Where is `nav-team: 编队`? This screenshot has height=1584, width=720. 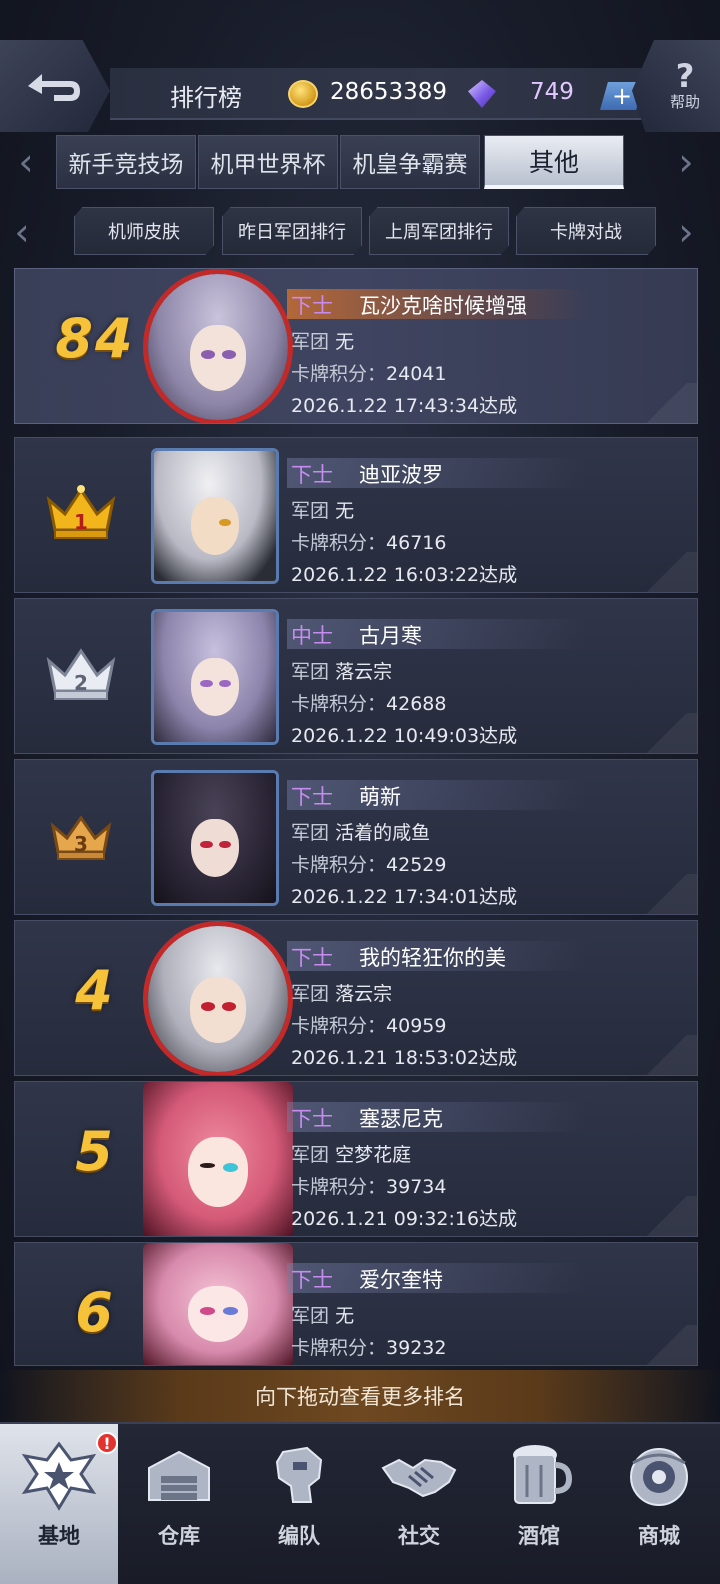 nav-team: 编队 is located at coordinates (299, 1504).